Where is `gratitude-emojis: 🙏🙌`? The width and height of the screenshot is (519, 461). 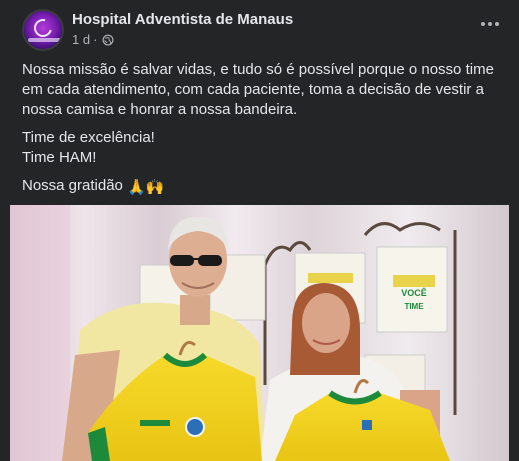 gratitude-emojis: 🙏🙌 is located at coordinates (146, 187).